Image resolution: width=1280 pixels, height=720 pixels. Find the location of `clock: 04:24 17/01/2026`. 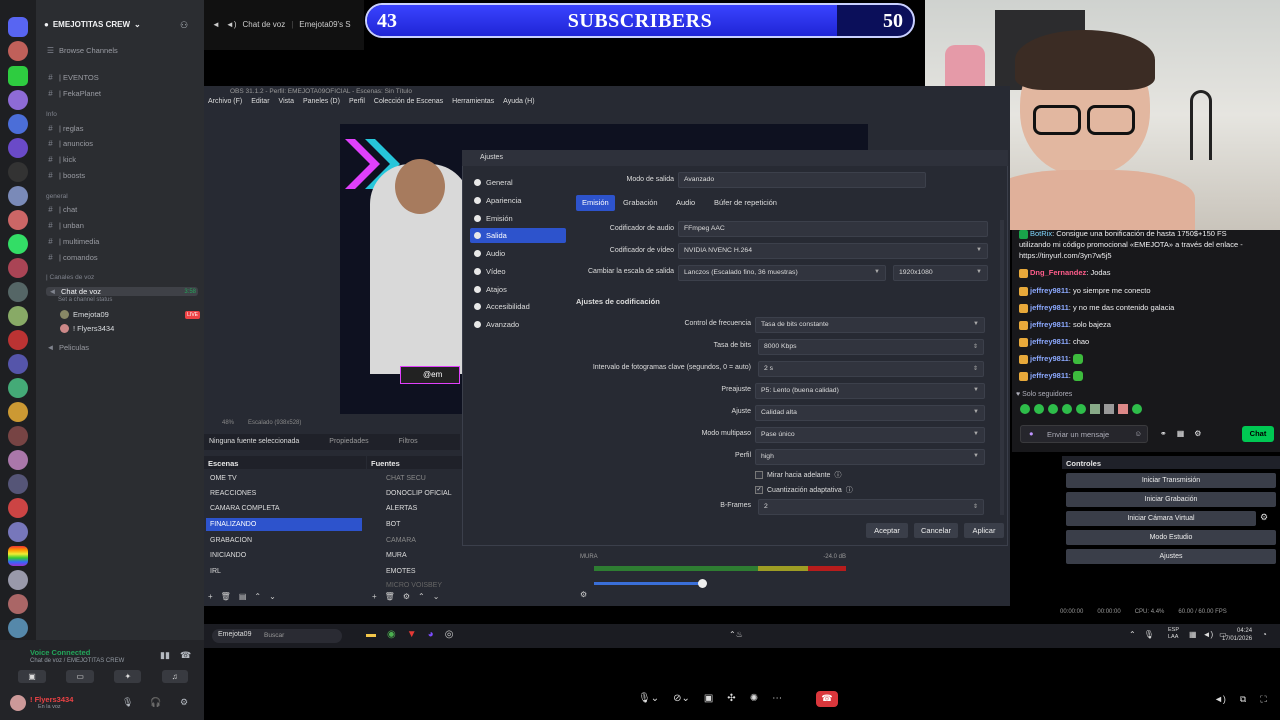

clock: 04:24 17/01/2026 is located at coordinates (1237, 635).